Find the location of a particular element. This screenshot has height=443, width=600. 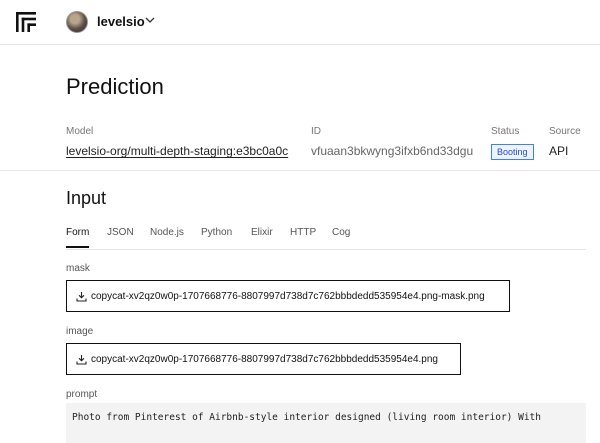

status-badge: Booting is located at coordinates (512, 152).